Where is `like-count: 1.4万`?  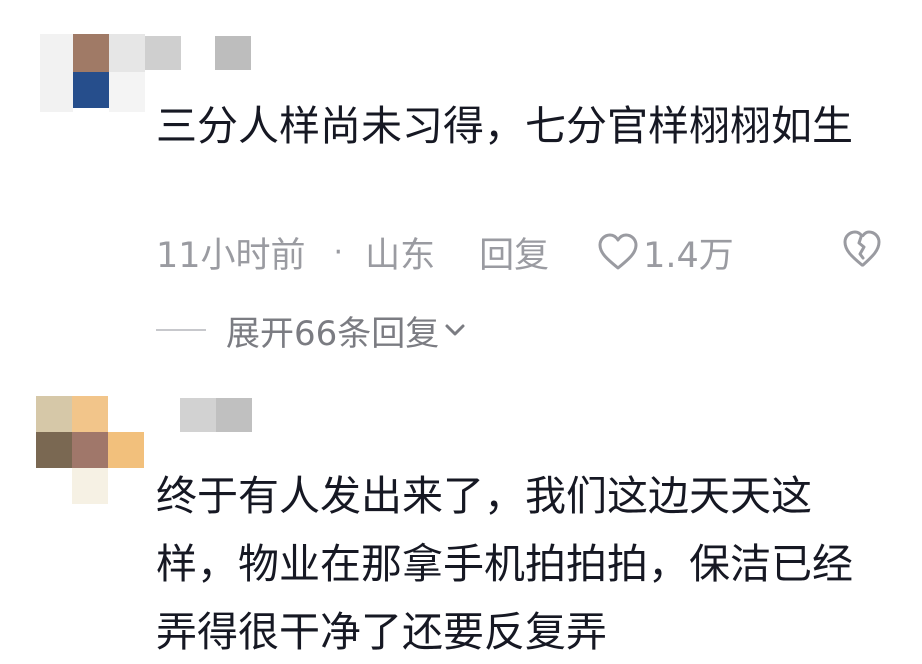
like-count: 1.4万 is located at coordinates (688, 255).